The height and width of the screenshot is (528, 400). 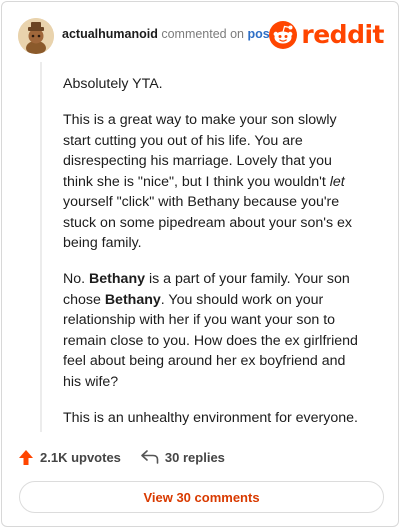 I want to click on upvote-button: 2.1K upvotes, so click(x=69, y=457).